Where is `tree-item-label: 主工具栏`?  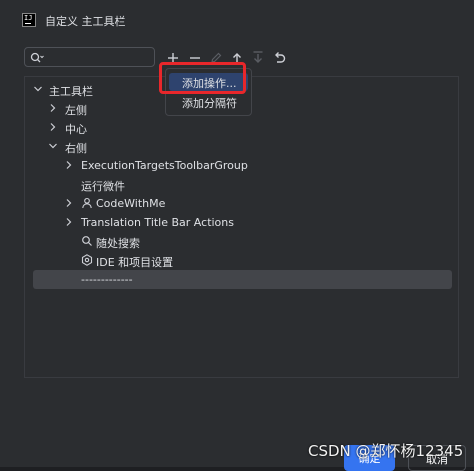
tree-item-label: 主工具栏 is located at coordinates (71, 91).